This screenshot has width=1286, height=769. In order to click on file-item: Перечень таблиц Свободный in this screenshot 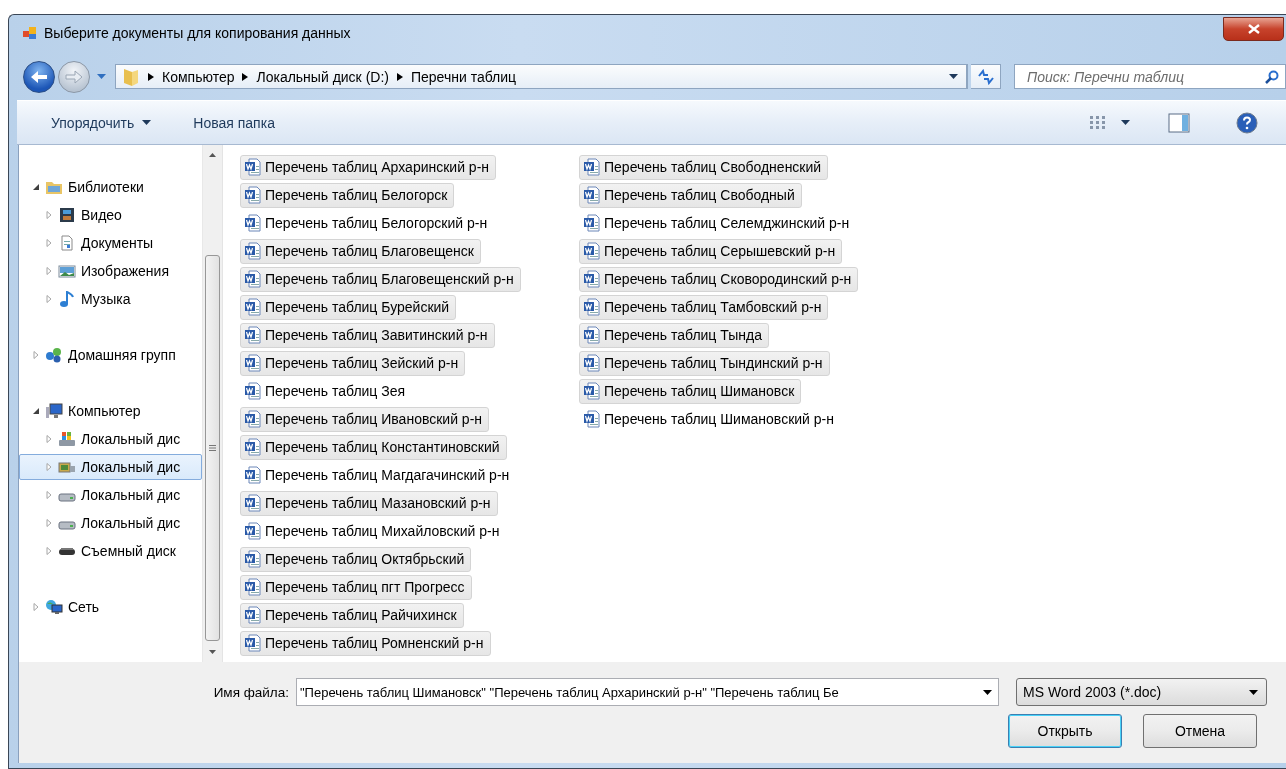, I will do `click(690, 195)`.